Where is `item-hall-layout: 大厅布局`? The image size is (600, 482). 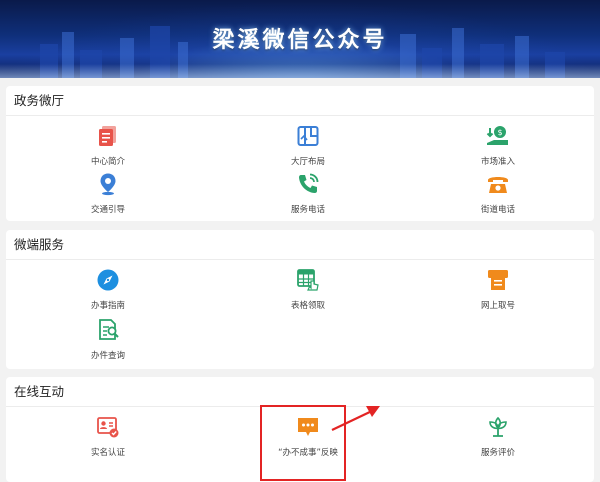
item-hall-layout: 大厅布局 is located at coordinates (308, 145).